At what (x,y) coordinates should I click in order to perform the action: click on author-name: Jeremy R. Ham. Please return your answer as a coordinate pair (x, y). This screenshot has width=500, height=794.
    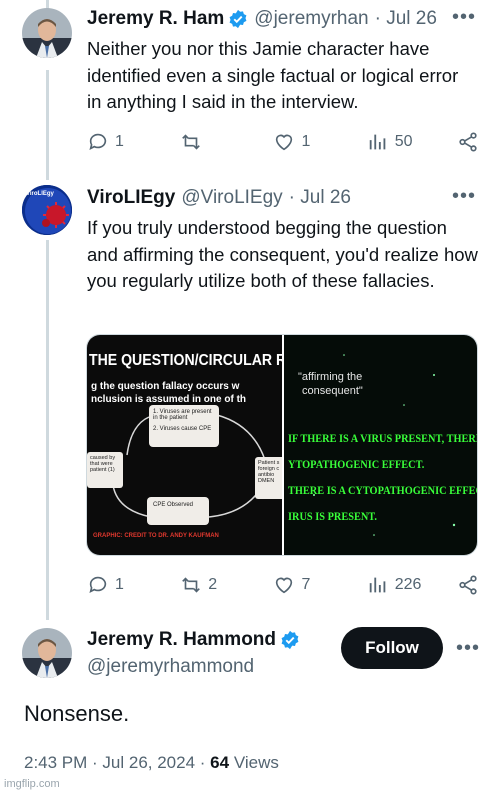
    Looking at the image, I should click on (155, 19).